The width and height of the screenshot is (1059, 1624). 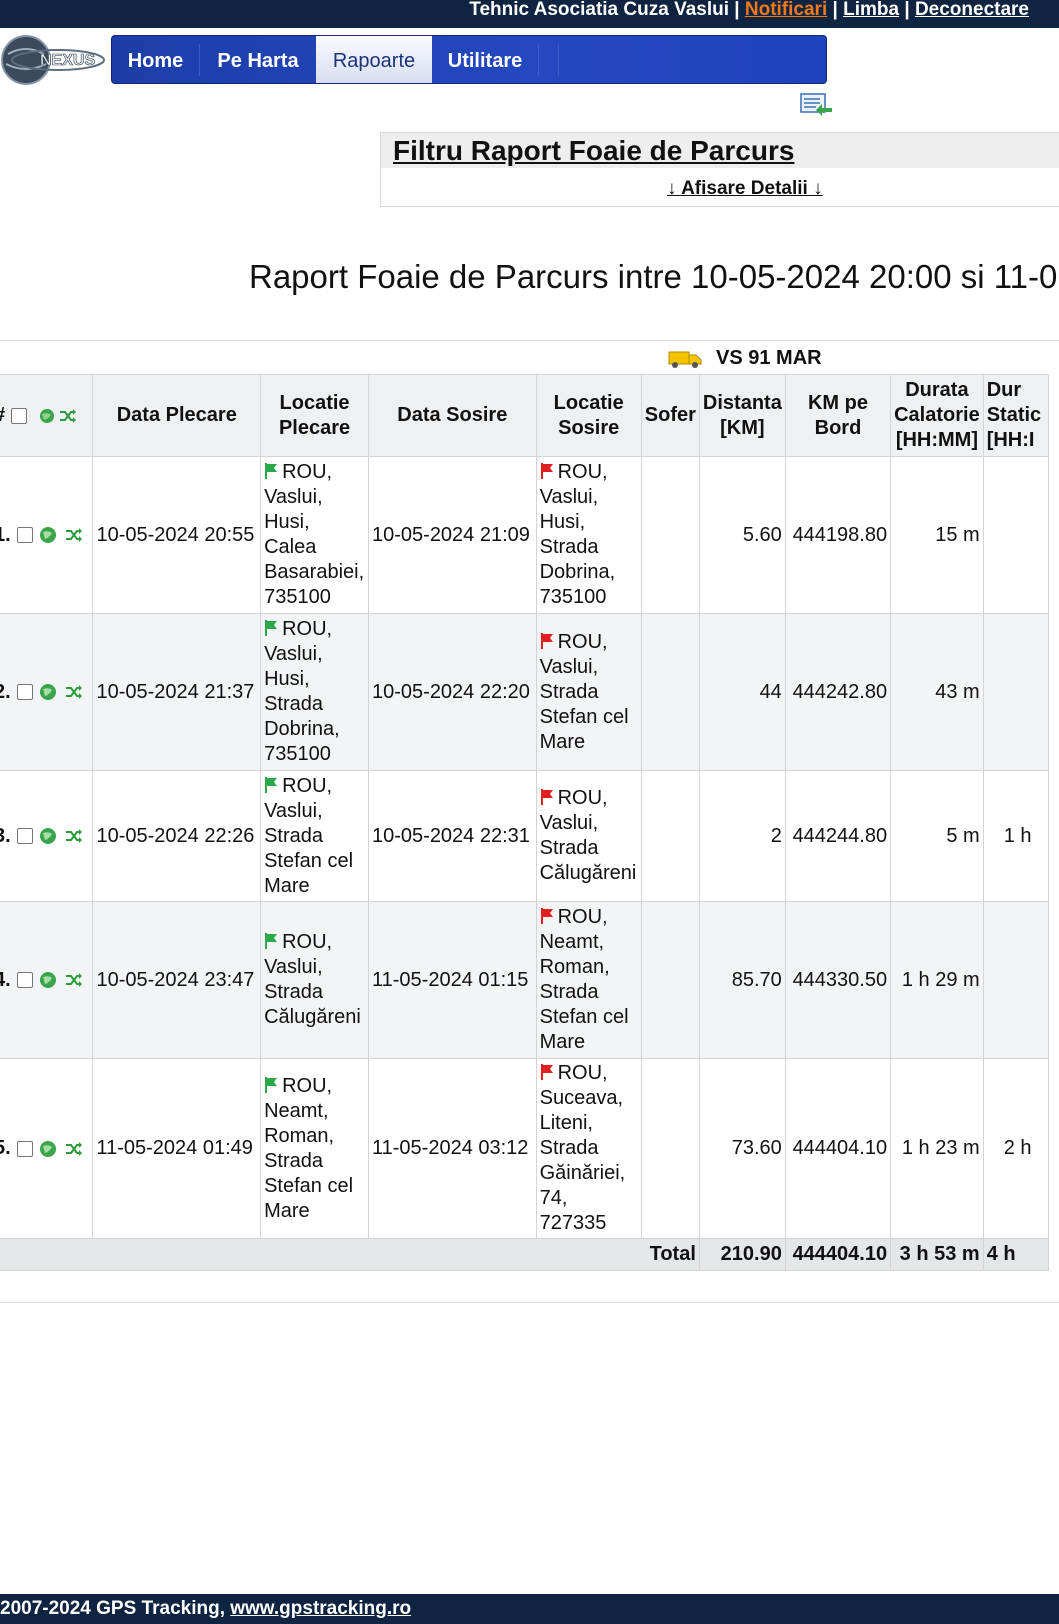 I want to click on totals-row: Total 210.90 444404.10 3 h 53 m 4 h, so click(x=525, y=1254).